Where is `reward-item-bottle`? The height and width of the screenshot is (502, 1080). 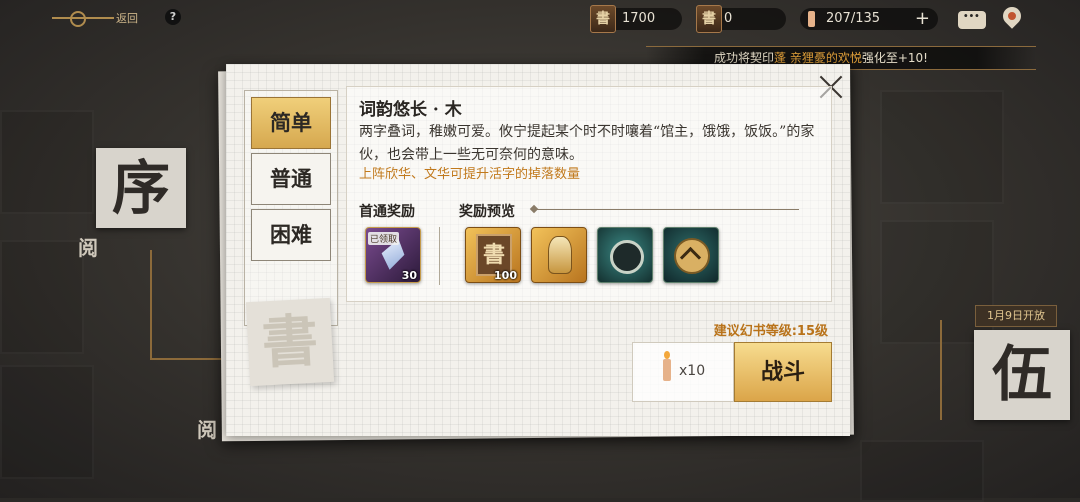
reward-item-bottle is located at coordinates (559, 255).